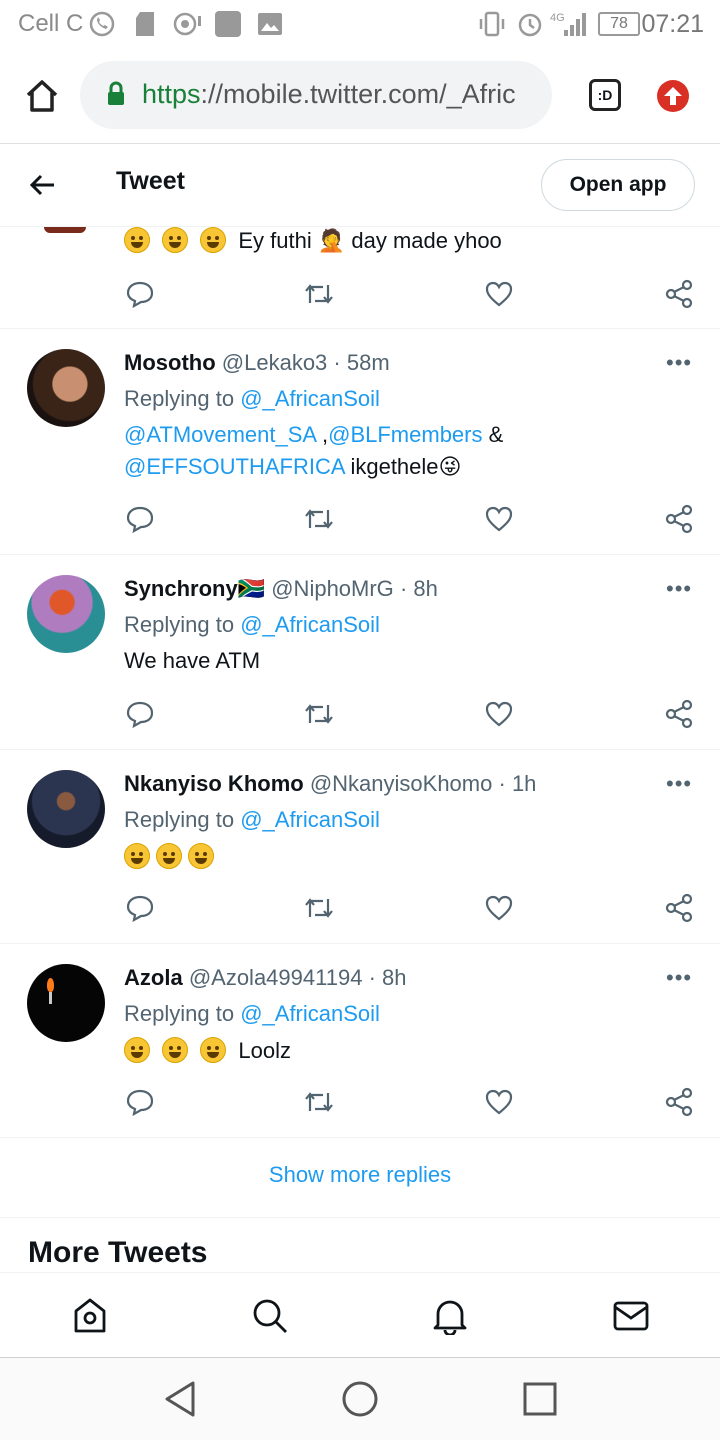  Describe the element at coordinates (201, 856) in the screenshot. I see `smile-emoji` at that location.